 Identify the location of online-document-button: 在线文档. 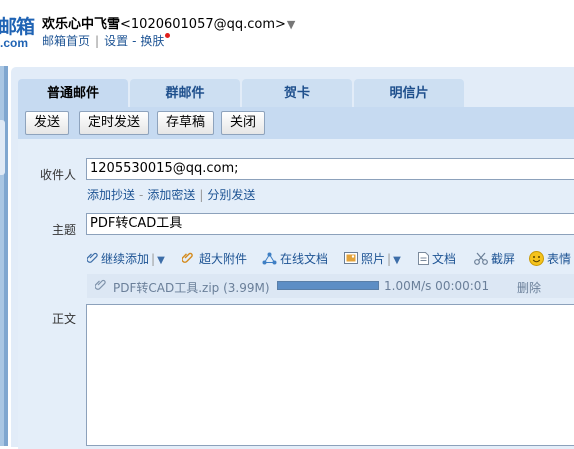
(295, 259).